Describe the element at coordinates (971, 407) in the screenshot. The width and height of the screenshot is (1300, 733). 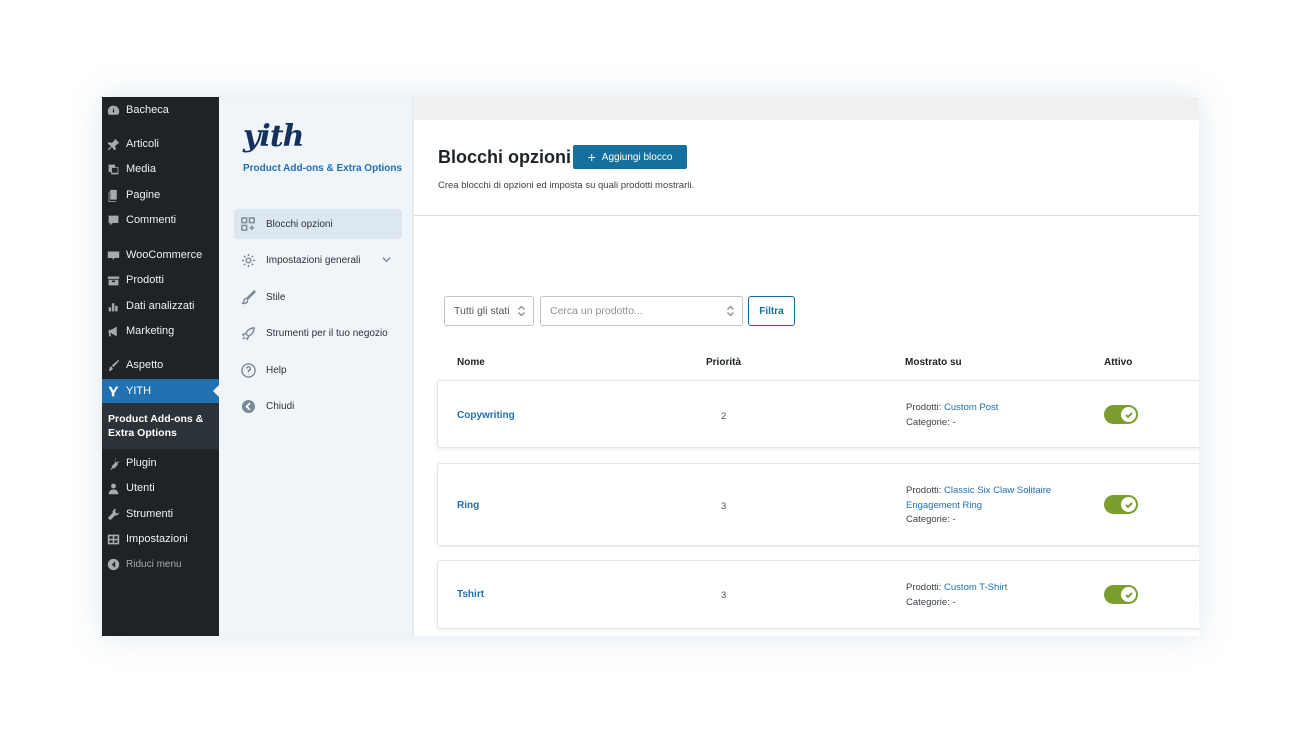
I see `product-link: Custom Post` at that location.